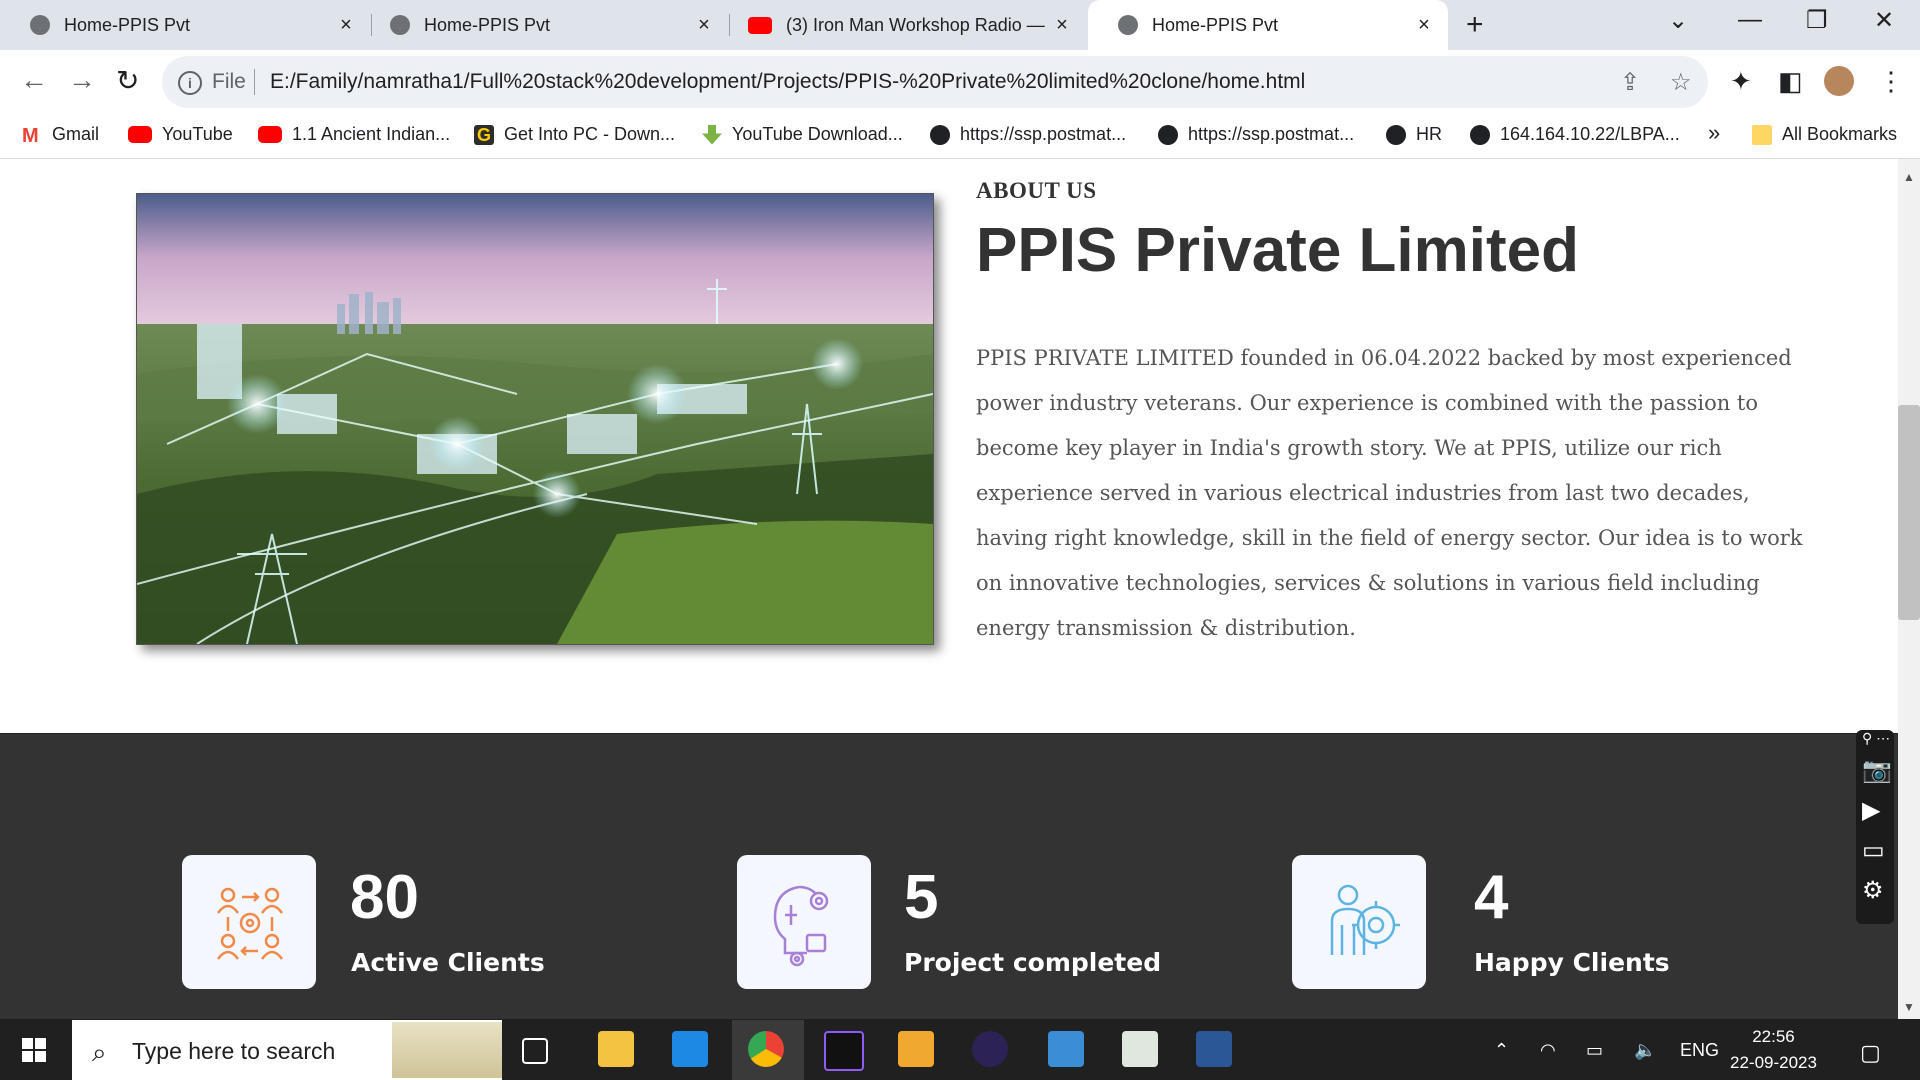 Image resolution: width=1920 pixels, height=1080 pixels. I want to click on intellij-icon, so click(844, 1051).